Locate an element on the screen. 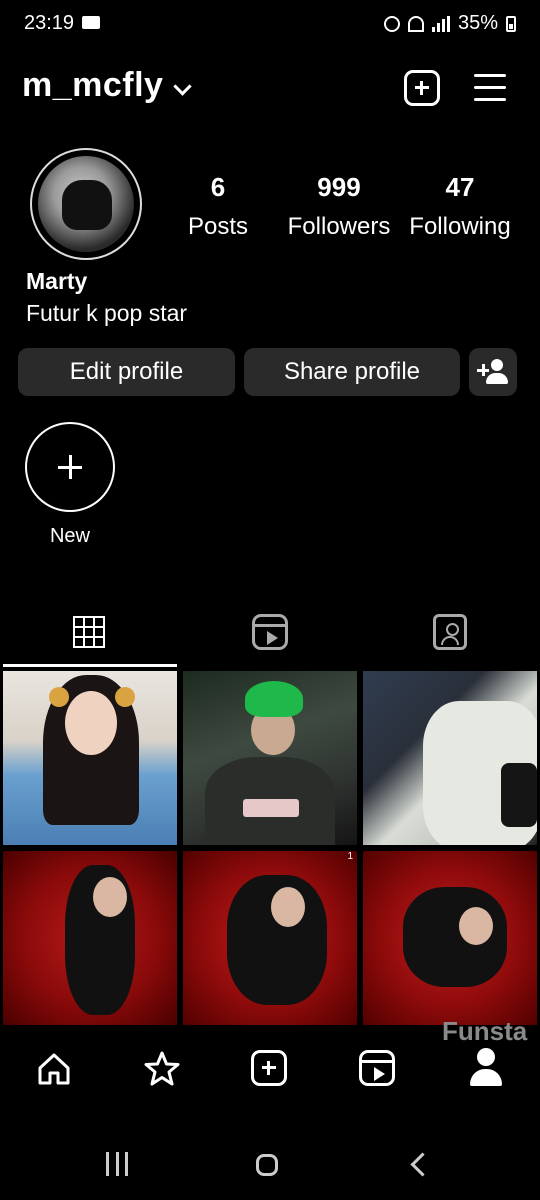  battery-icon is located at coordinates (511, 23).